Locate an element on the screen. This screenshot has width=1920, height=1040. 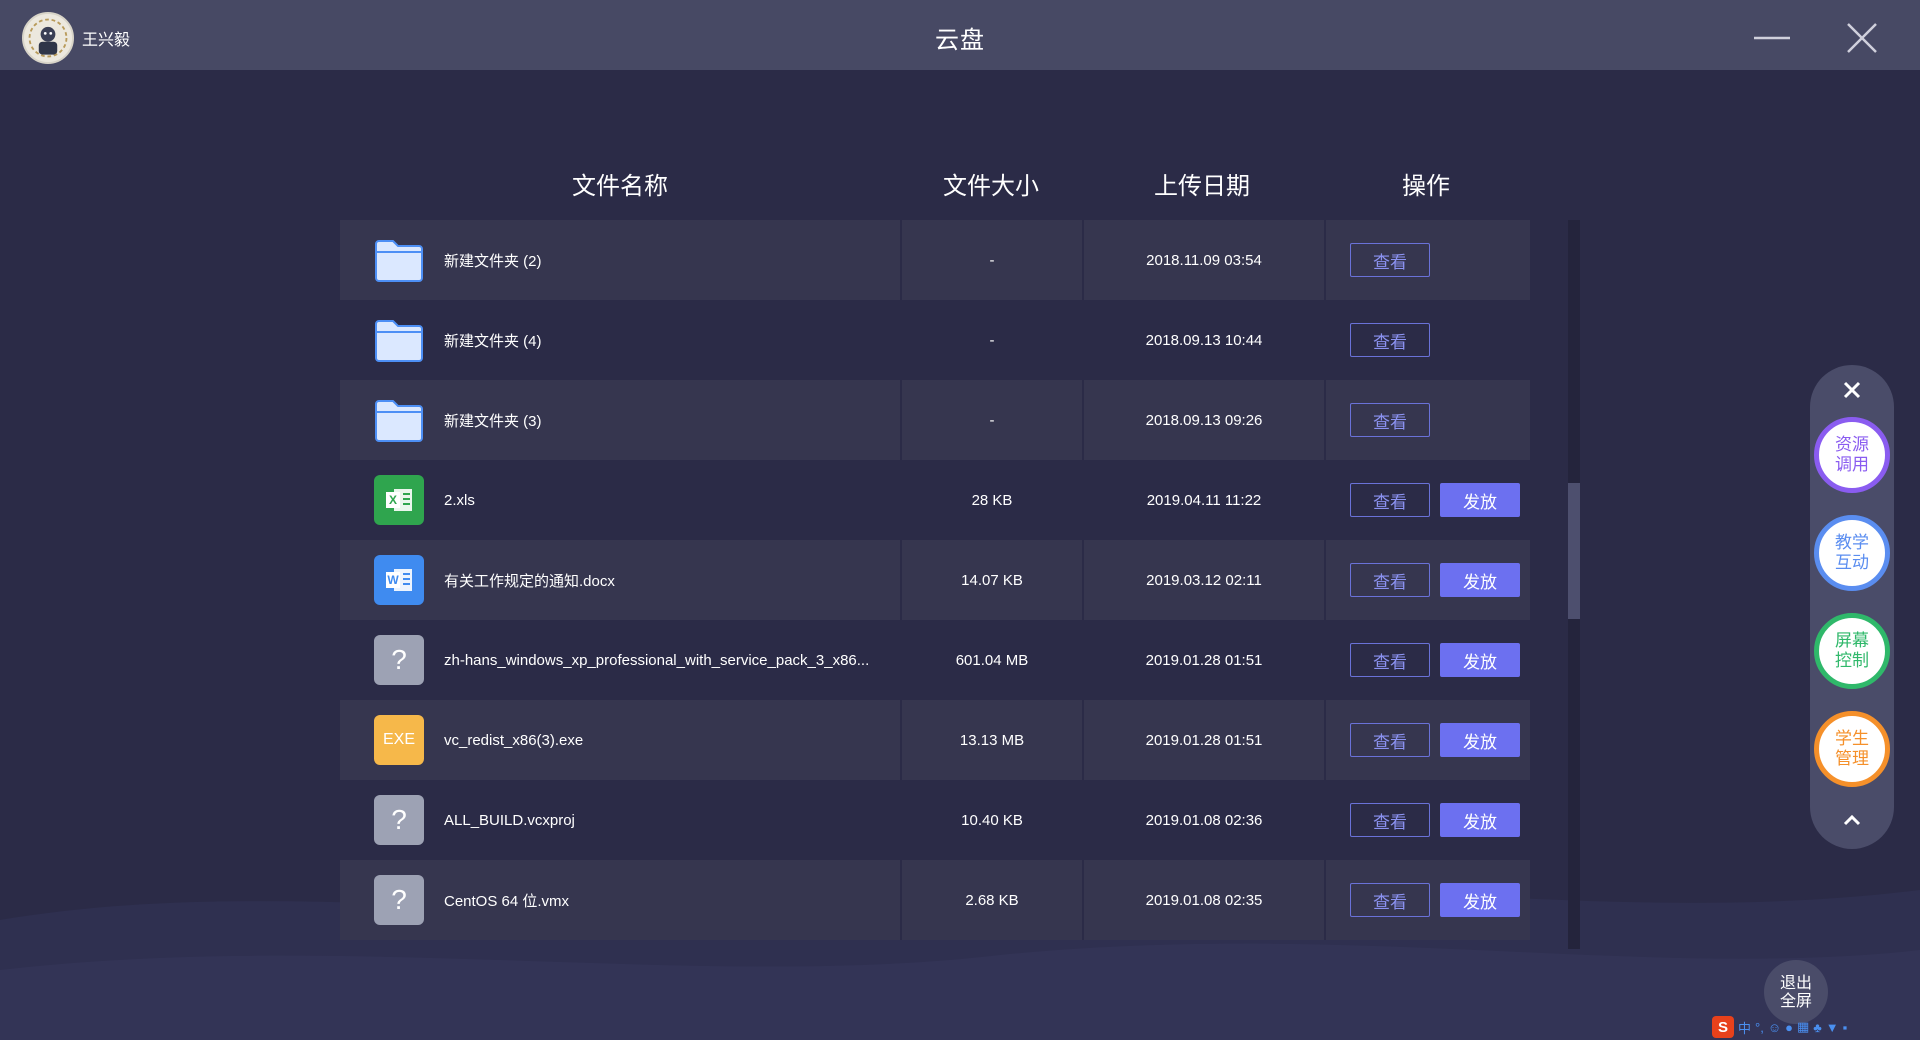
scrollbar-thumb is located at coordinates (1574, 551).